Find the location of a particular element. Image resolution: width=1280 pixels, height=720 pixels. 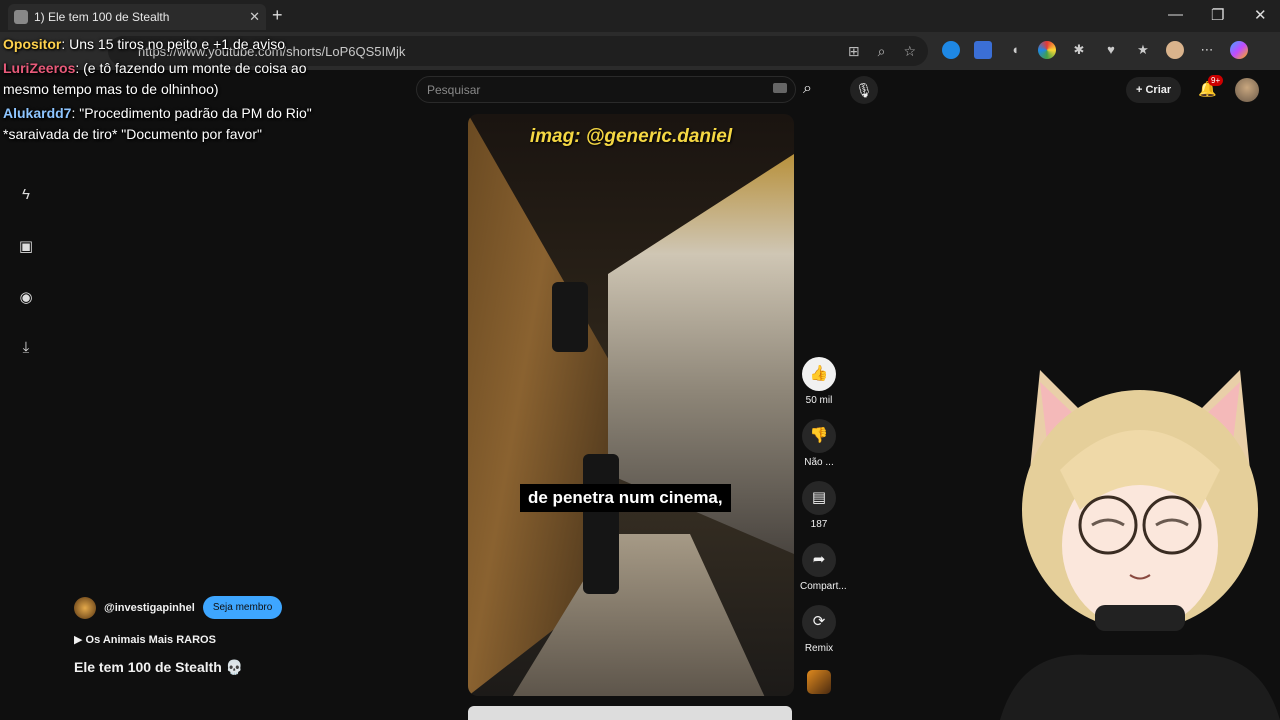

channel-row: @investigapinhel Seja membro is located at coordinates (178, 607).